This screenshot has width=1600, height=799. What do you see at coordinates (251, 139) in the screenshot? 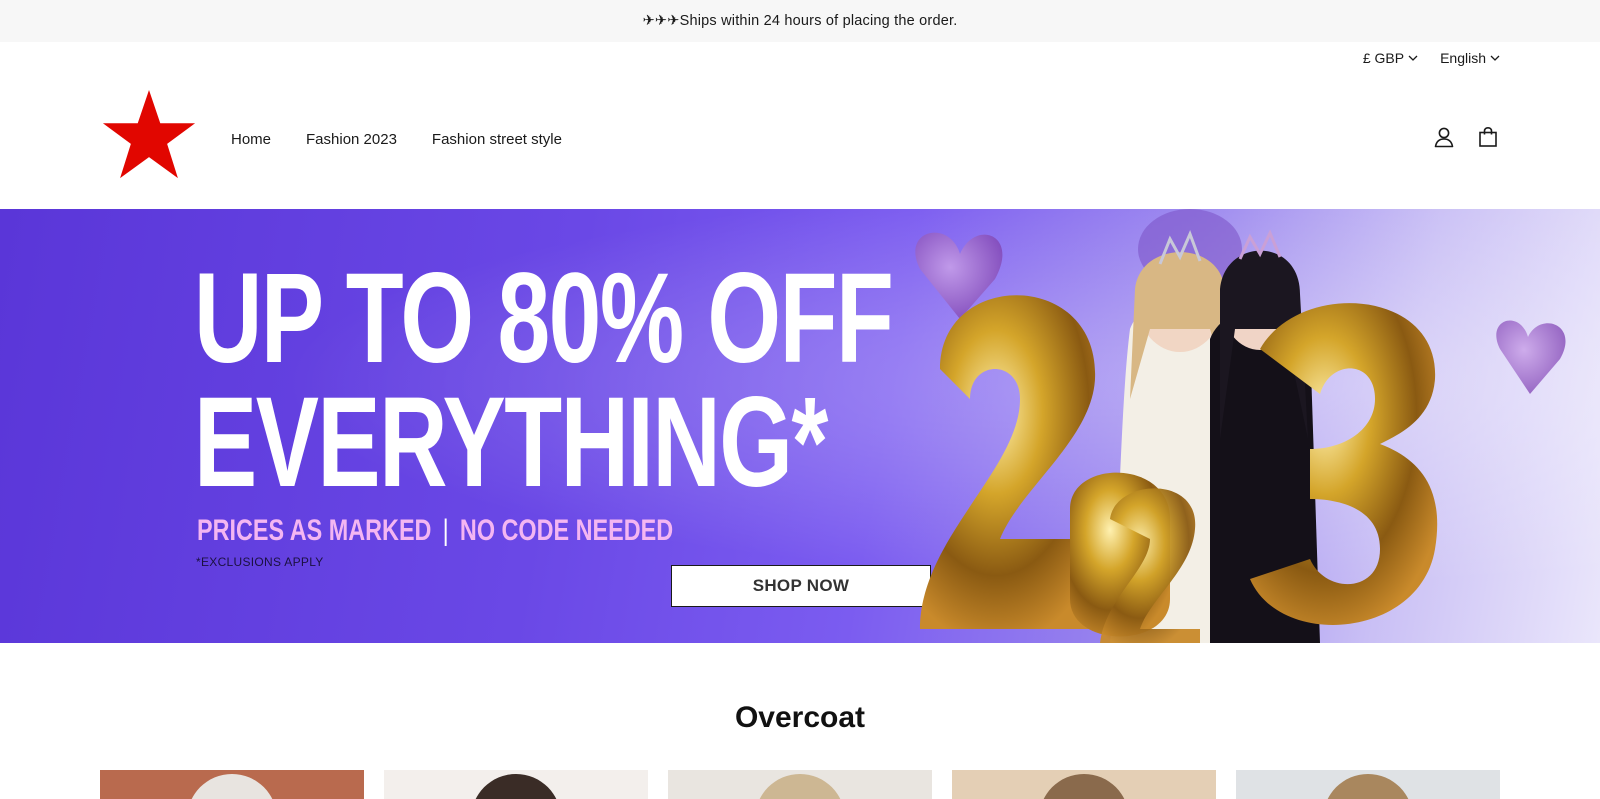
I see `nav-item-home: Home` at bounding box center [251, 139].